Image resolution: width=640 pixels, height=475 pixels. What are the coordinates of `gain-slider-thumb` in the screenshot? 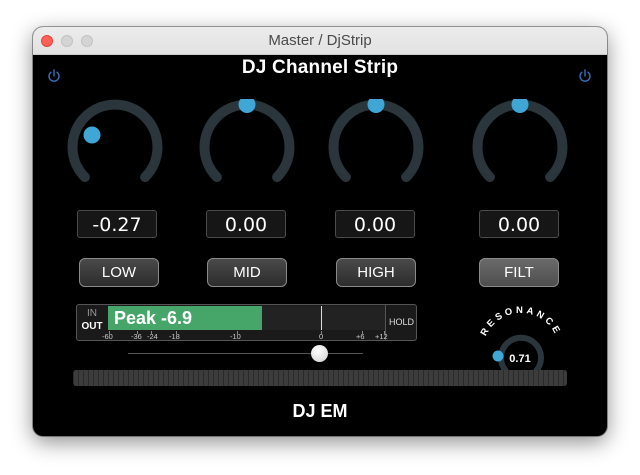 It's located at (319, 353).